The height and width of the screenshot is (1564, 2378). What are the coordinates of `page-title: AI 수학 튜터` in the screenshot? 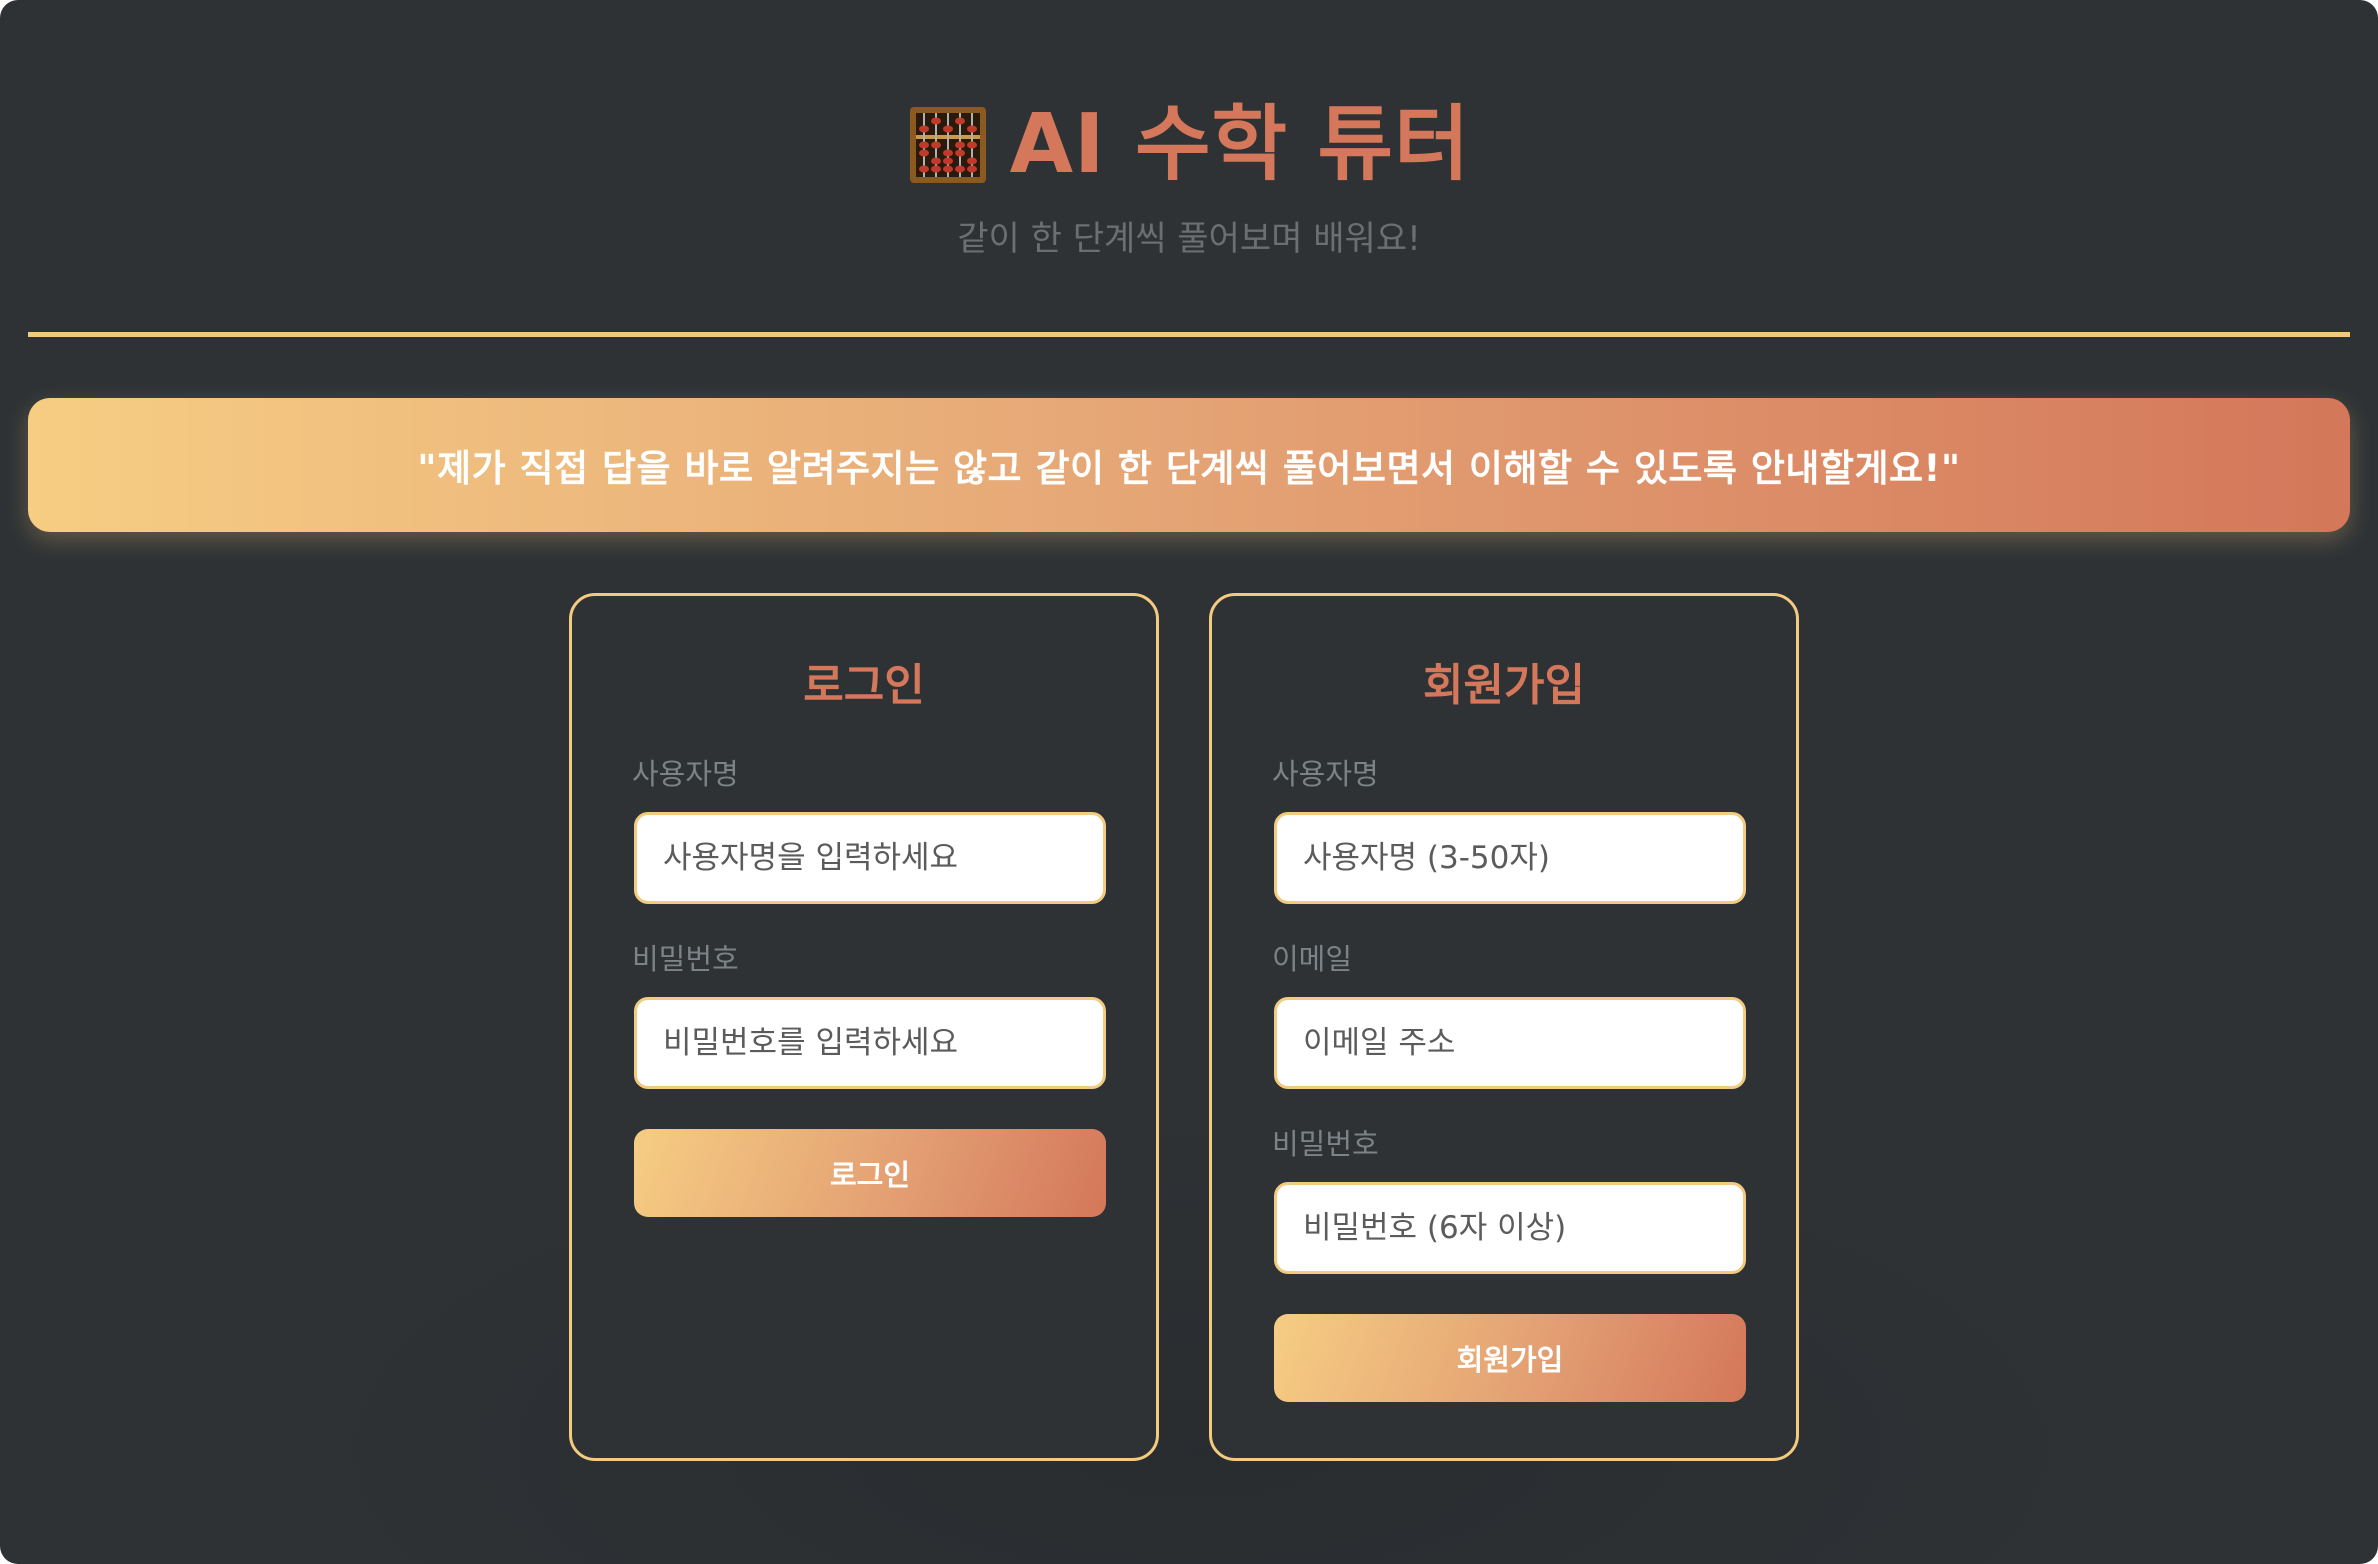 It's located at (1189, 145).